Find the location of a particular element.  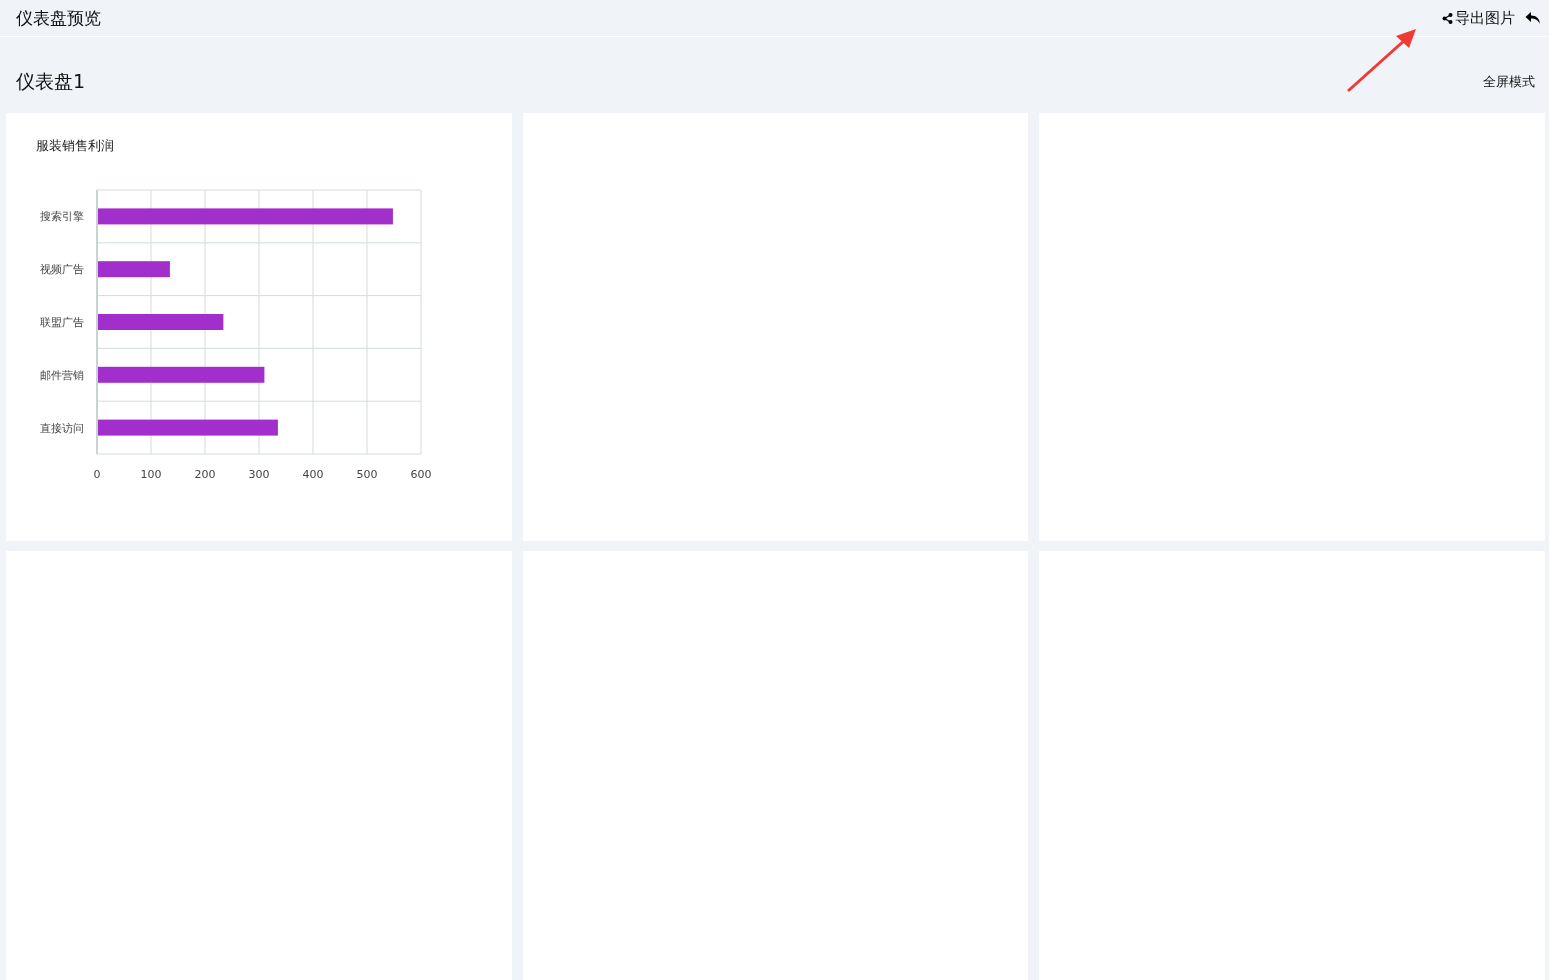

annotation-arrow-drawing is located at coordinates (1382, 60).